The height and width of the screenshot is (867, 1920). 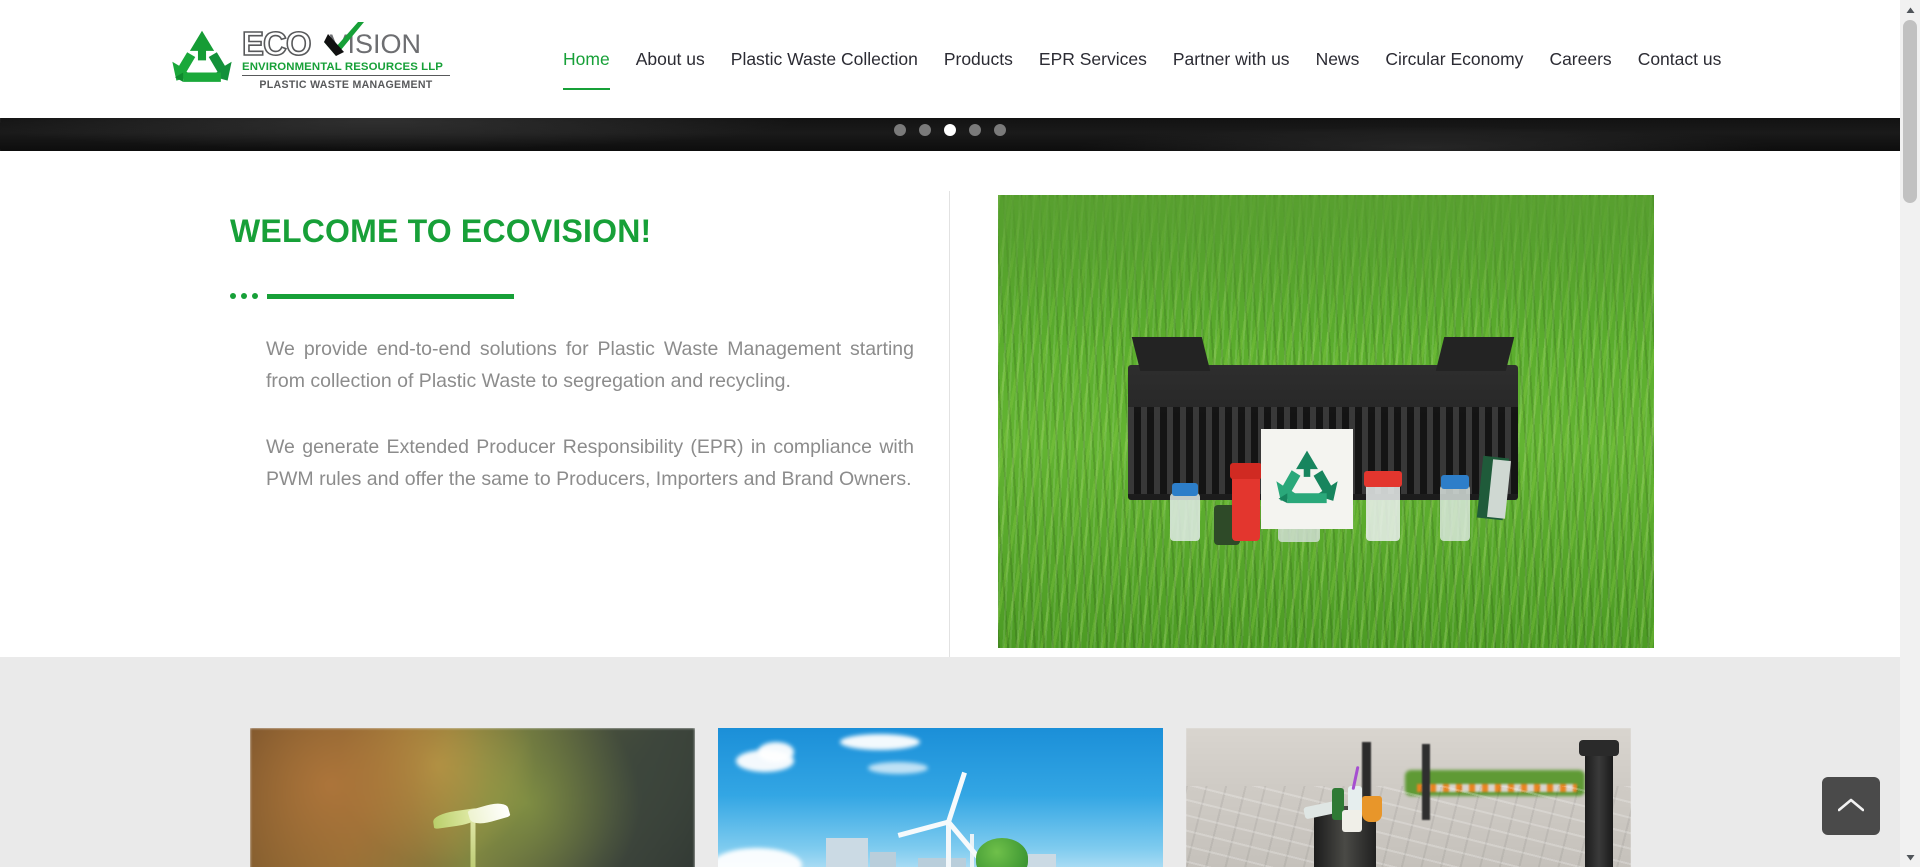 What do you see at coordinates (940, 797) in the screenshot?
I see `feature-card-wind-energy` at bounding box center [940, 797].